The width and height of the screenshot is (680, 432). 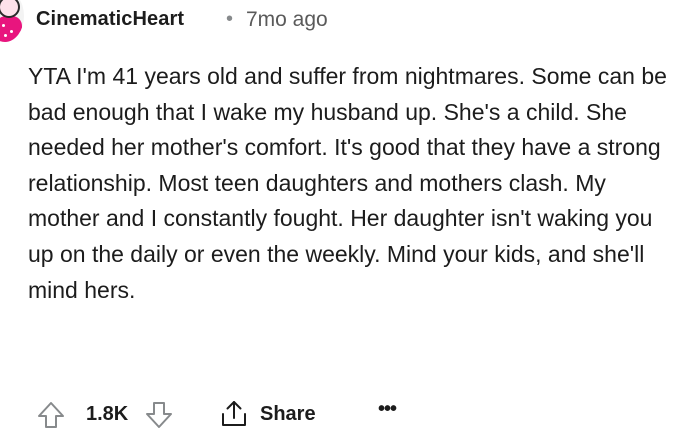 I want to click on share-icon, so click(x=234, y=414).